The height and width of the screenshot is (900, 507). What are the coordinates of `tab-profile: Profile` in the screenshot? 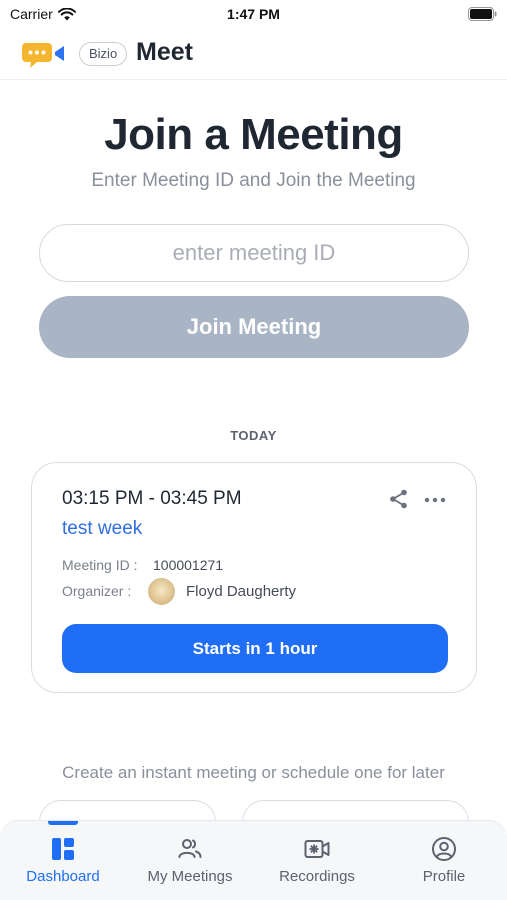 It's located at (444, 860).